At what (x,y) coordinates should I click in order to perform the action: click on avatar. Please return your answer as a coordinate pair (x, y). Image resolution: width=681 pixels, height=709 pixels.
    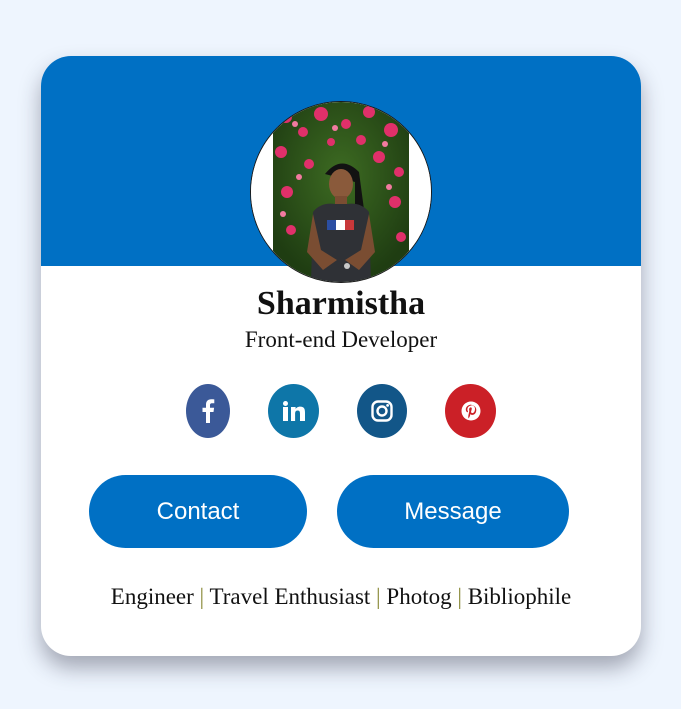
    Looking at the image, I should click on (341, 192).